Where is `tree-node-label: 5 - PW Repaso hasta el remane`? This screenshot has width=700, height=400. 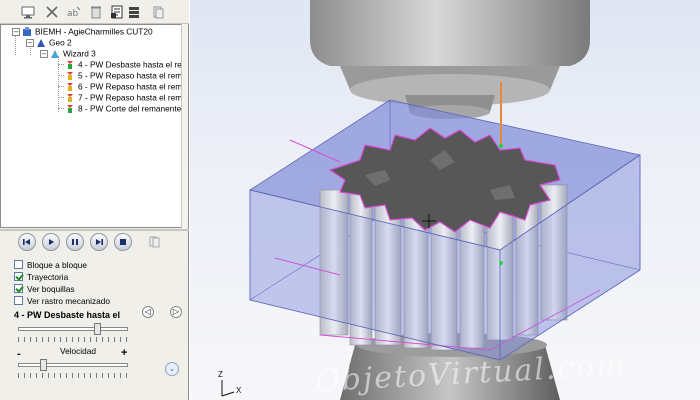 tree-node-label: 5 - PW Repaso hasta el remane is located at coordinates (130, 75).